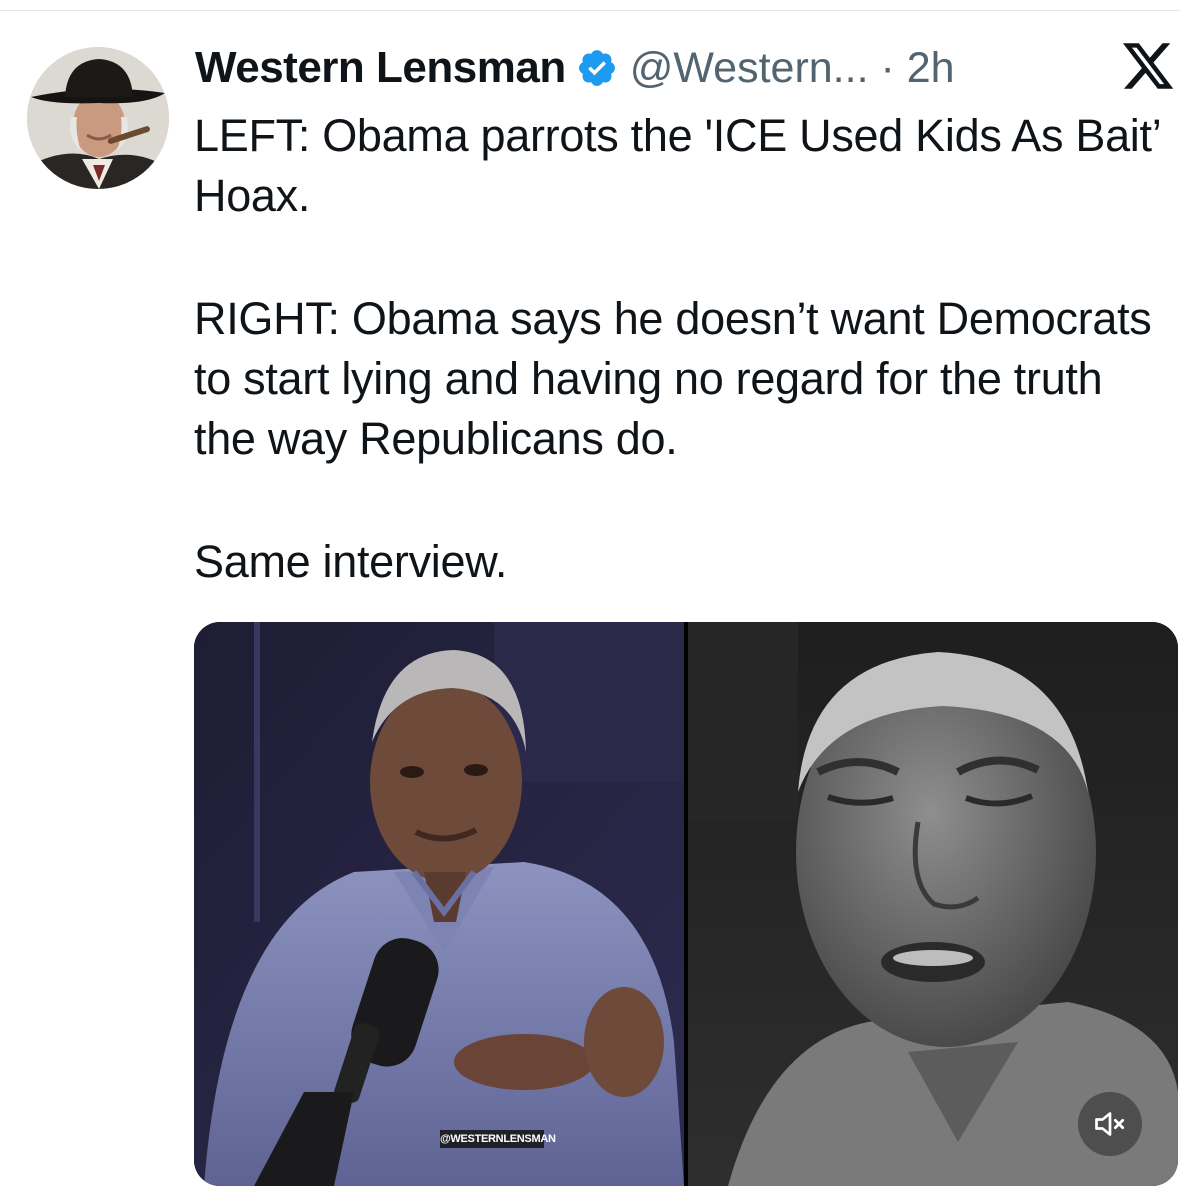 The image size is (1180, 1186). What do you see at coordinates (931, 68) in the screenshot?
I see `post-time: 2h` at bounding box center [931, 68].